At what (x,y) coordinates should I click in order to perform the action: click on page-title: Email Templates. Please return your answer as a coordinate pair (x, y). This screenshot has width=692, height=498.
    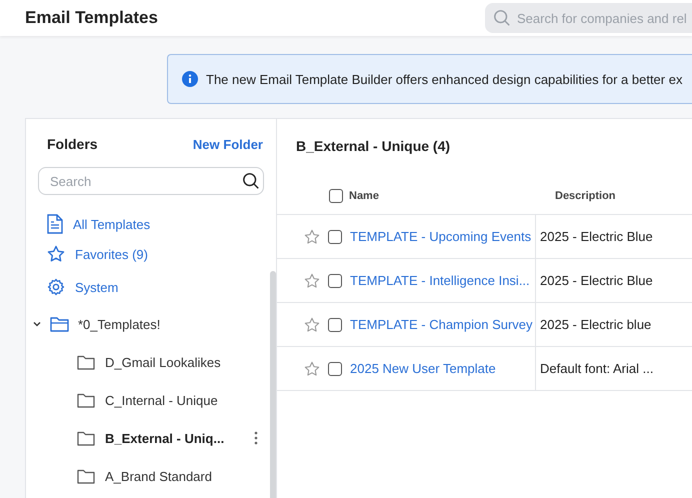
    Looking at the image, I should click on (91, 18).